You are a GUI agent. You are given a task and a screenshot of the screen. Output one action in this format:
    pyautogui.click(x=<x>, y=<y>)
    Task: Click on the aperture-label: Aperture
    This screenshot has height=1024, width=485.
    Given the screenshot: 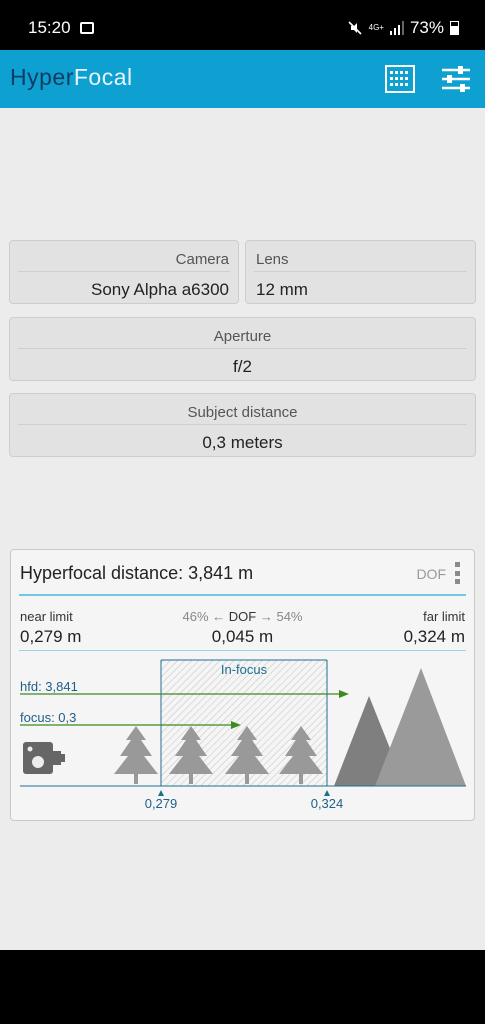 What is the action you would take?
    pyautogui.click(x=242, y=336)
    